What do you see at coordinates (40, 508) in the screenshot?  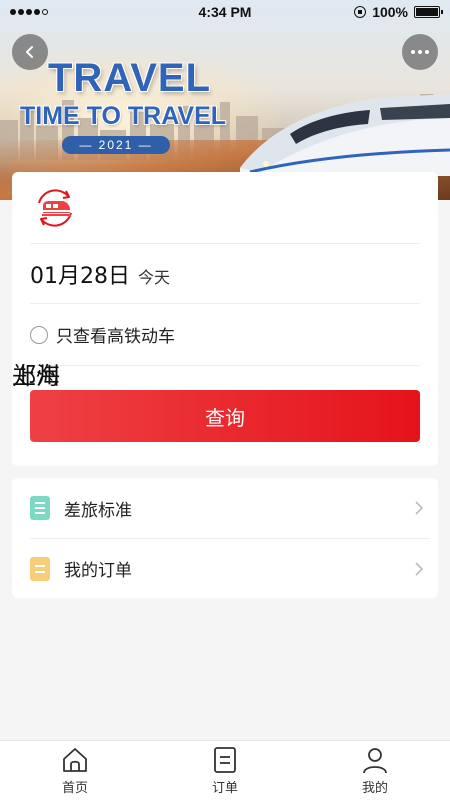 I see `document-list-icon` at bounding box center [40, 508].